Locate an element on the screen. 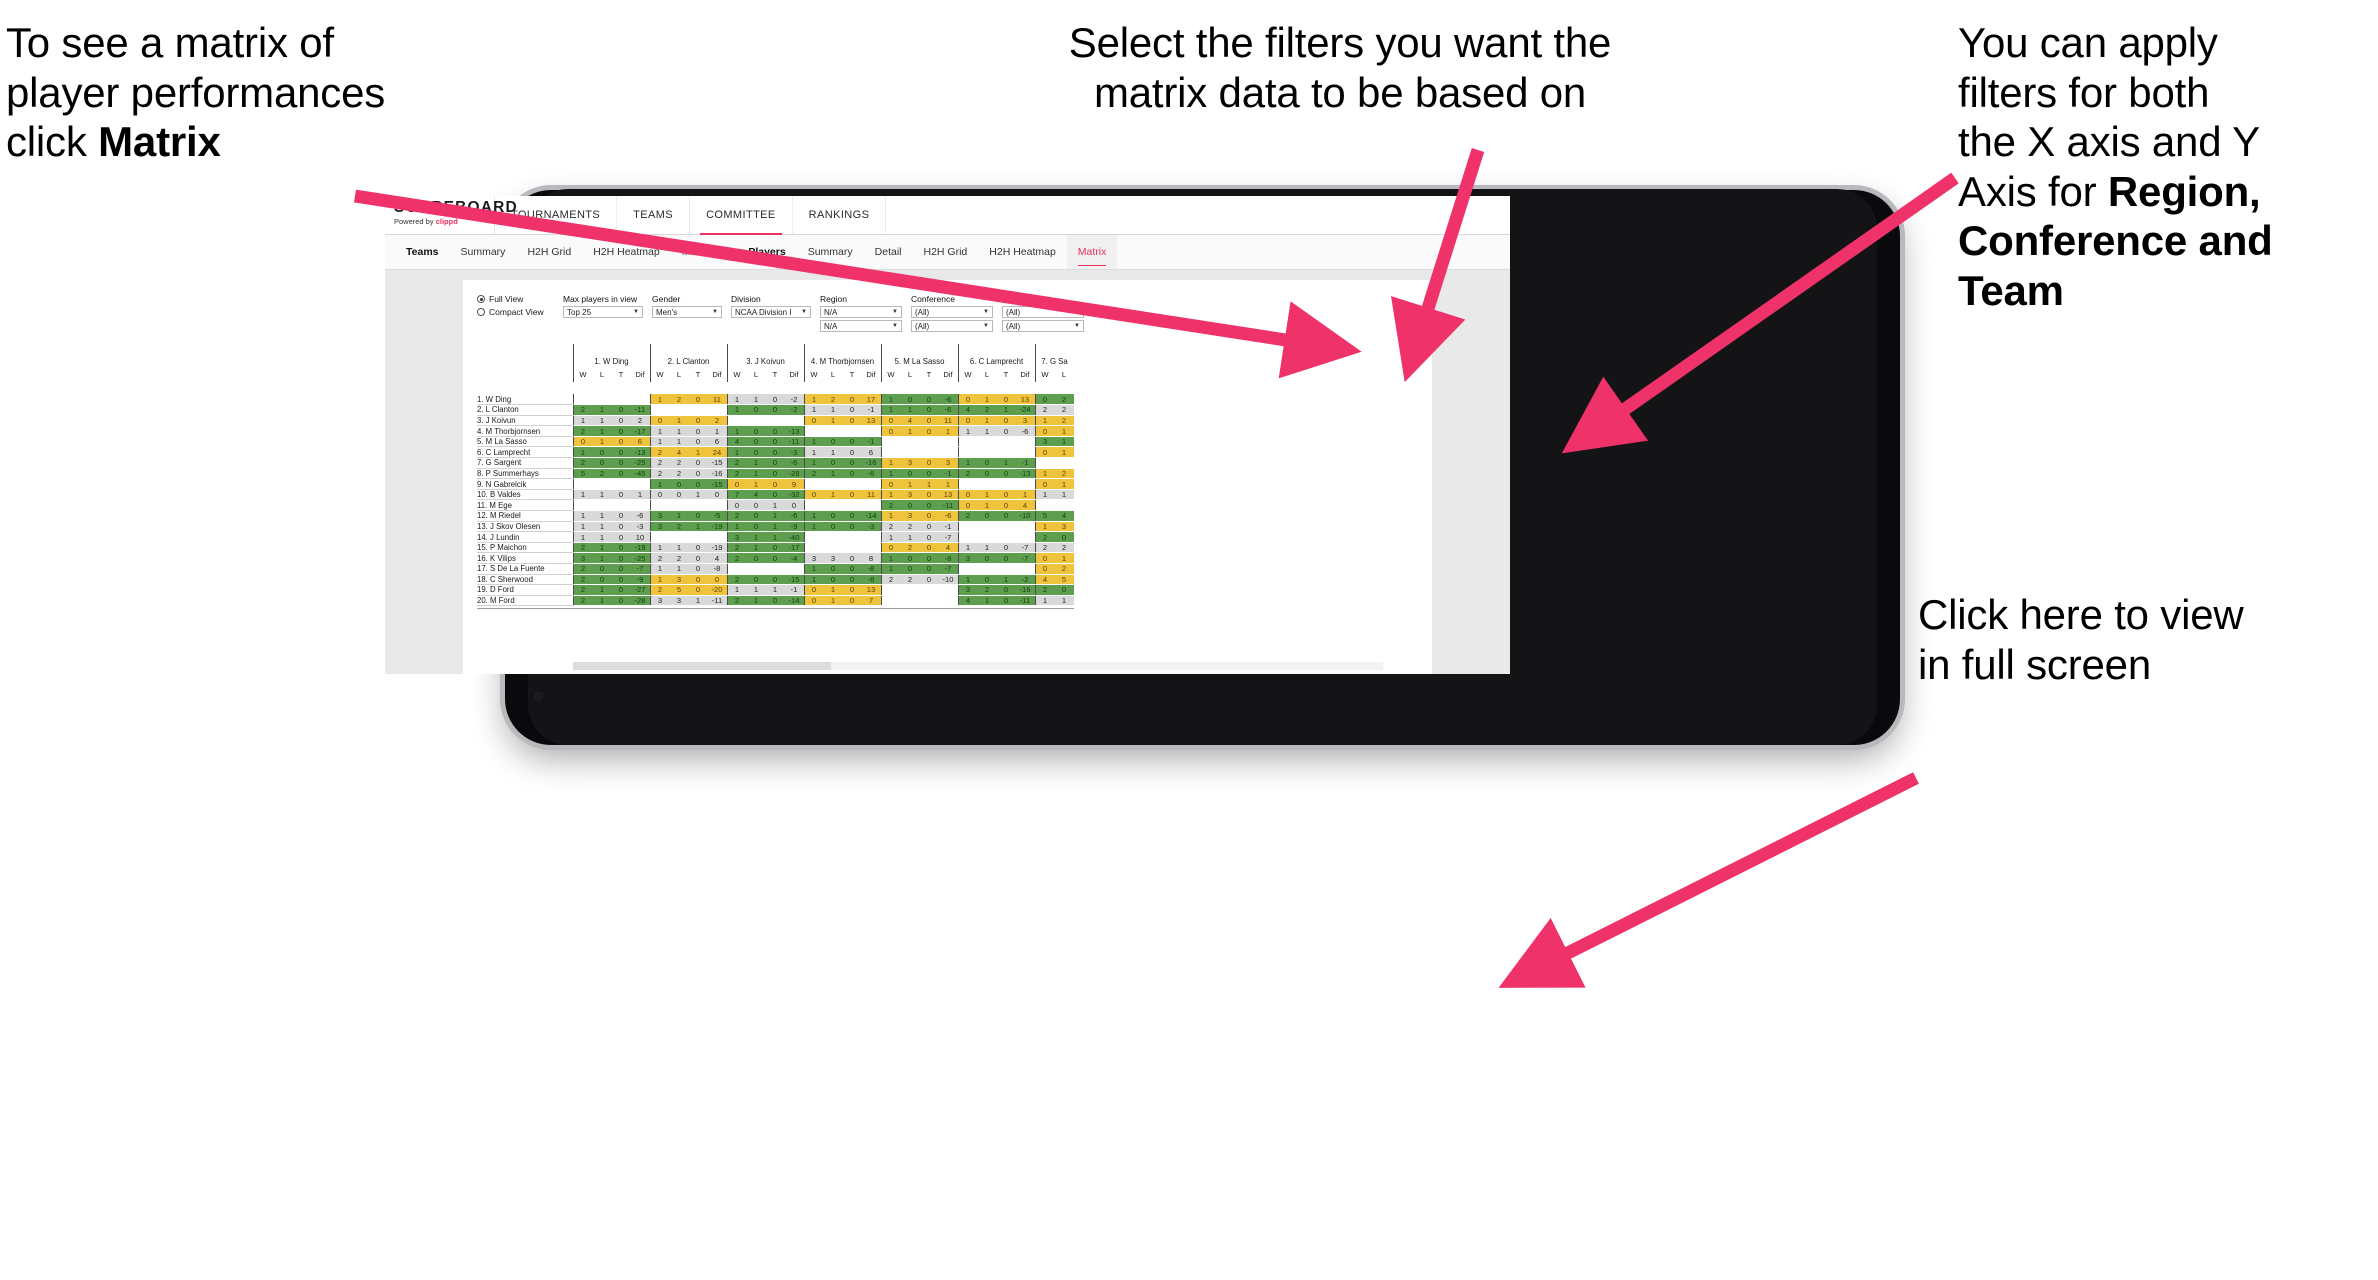 This screenshot has width=2378, height=1280. scrollbar-thumb is located at coordinates (702, 666).